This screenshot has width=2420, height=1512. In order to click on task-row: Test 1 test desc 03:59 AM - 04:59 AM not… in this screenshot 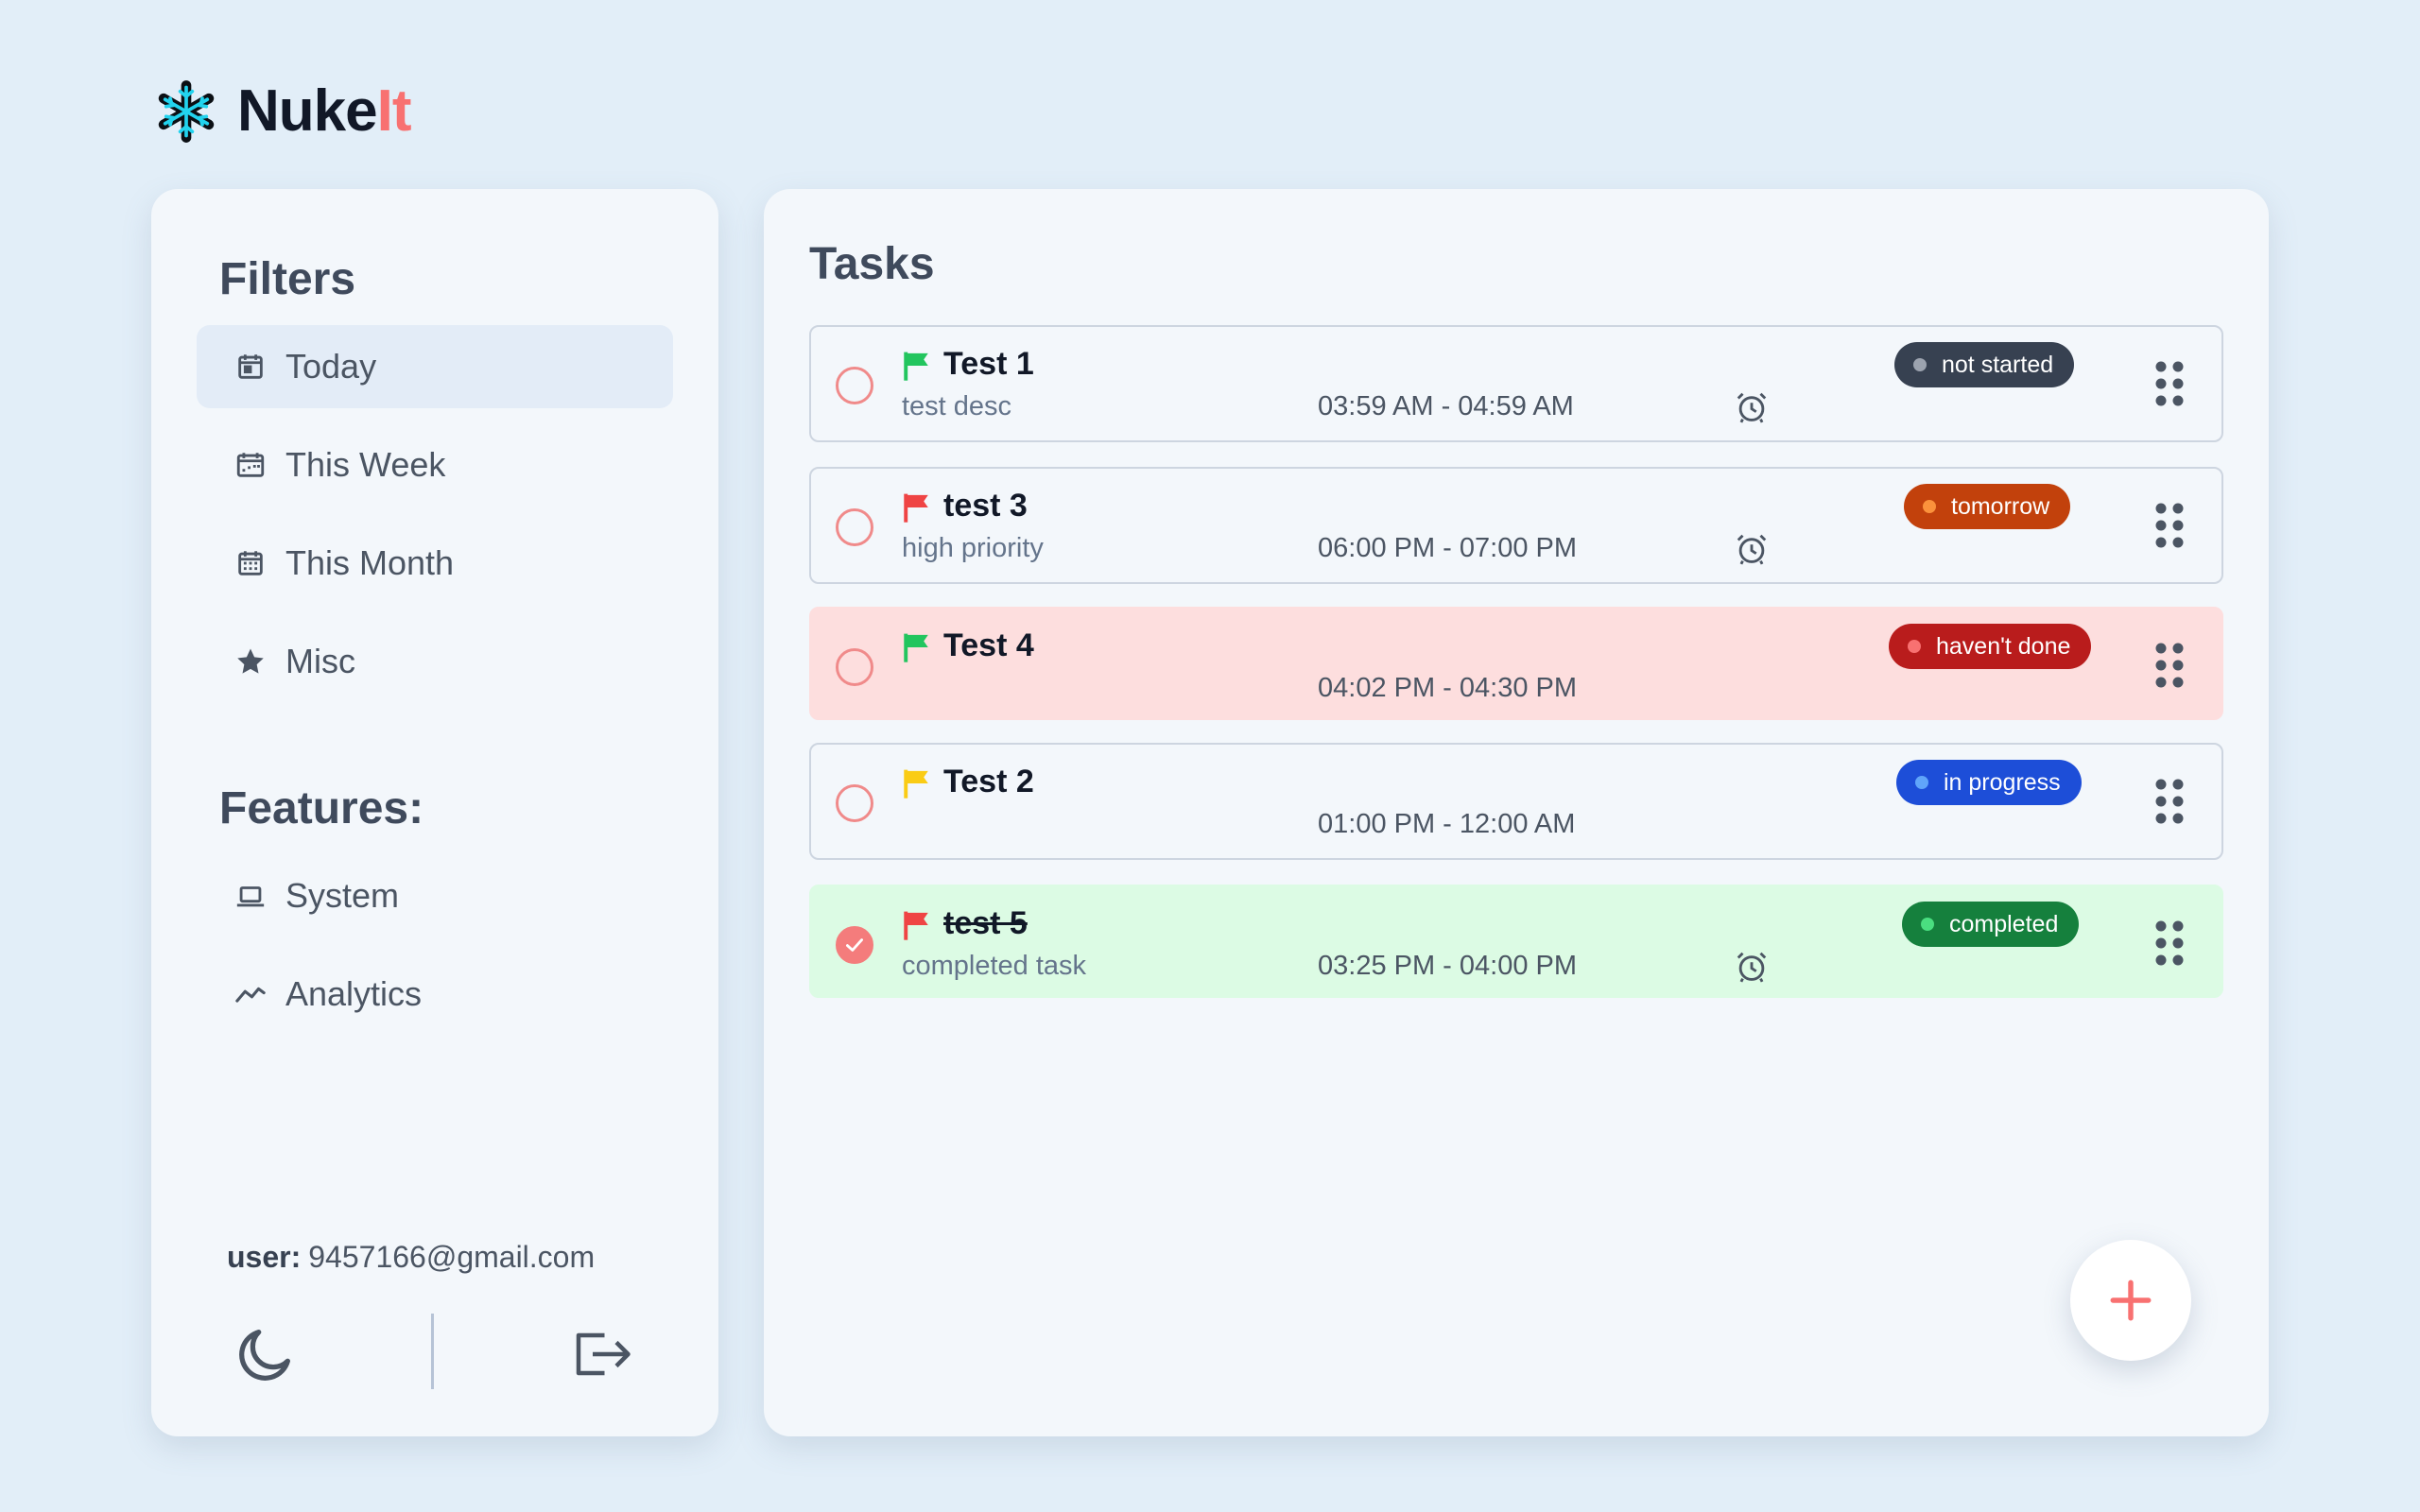, I will do `click(1516, 383)`.